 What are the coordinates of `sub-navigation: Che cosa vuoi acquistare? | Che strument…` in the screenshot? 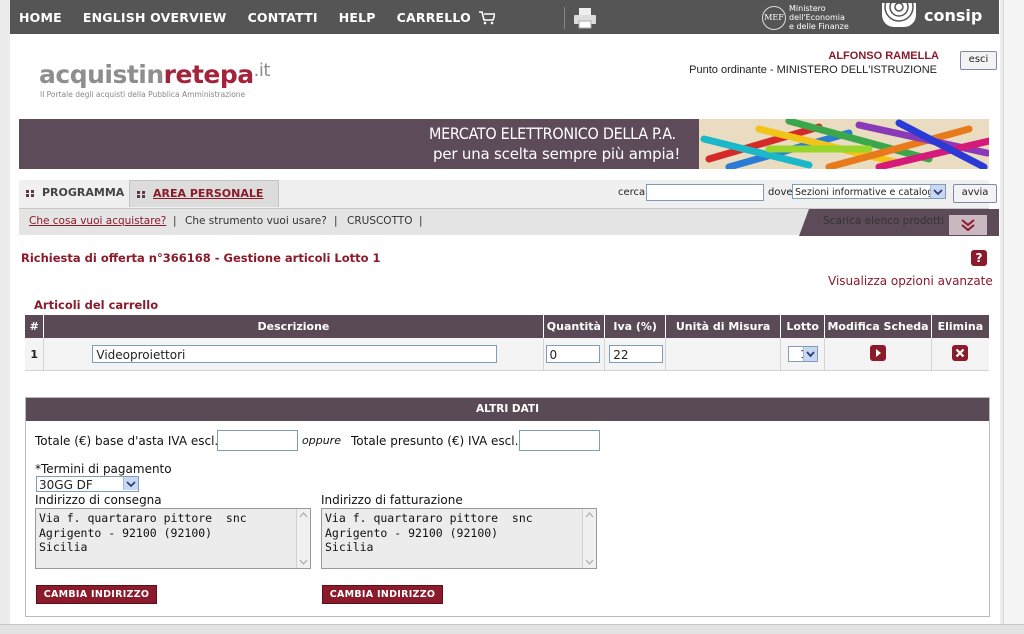 It's located at (509, 222).